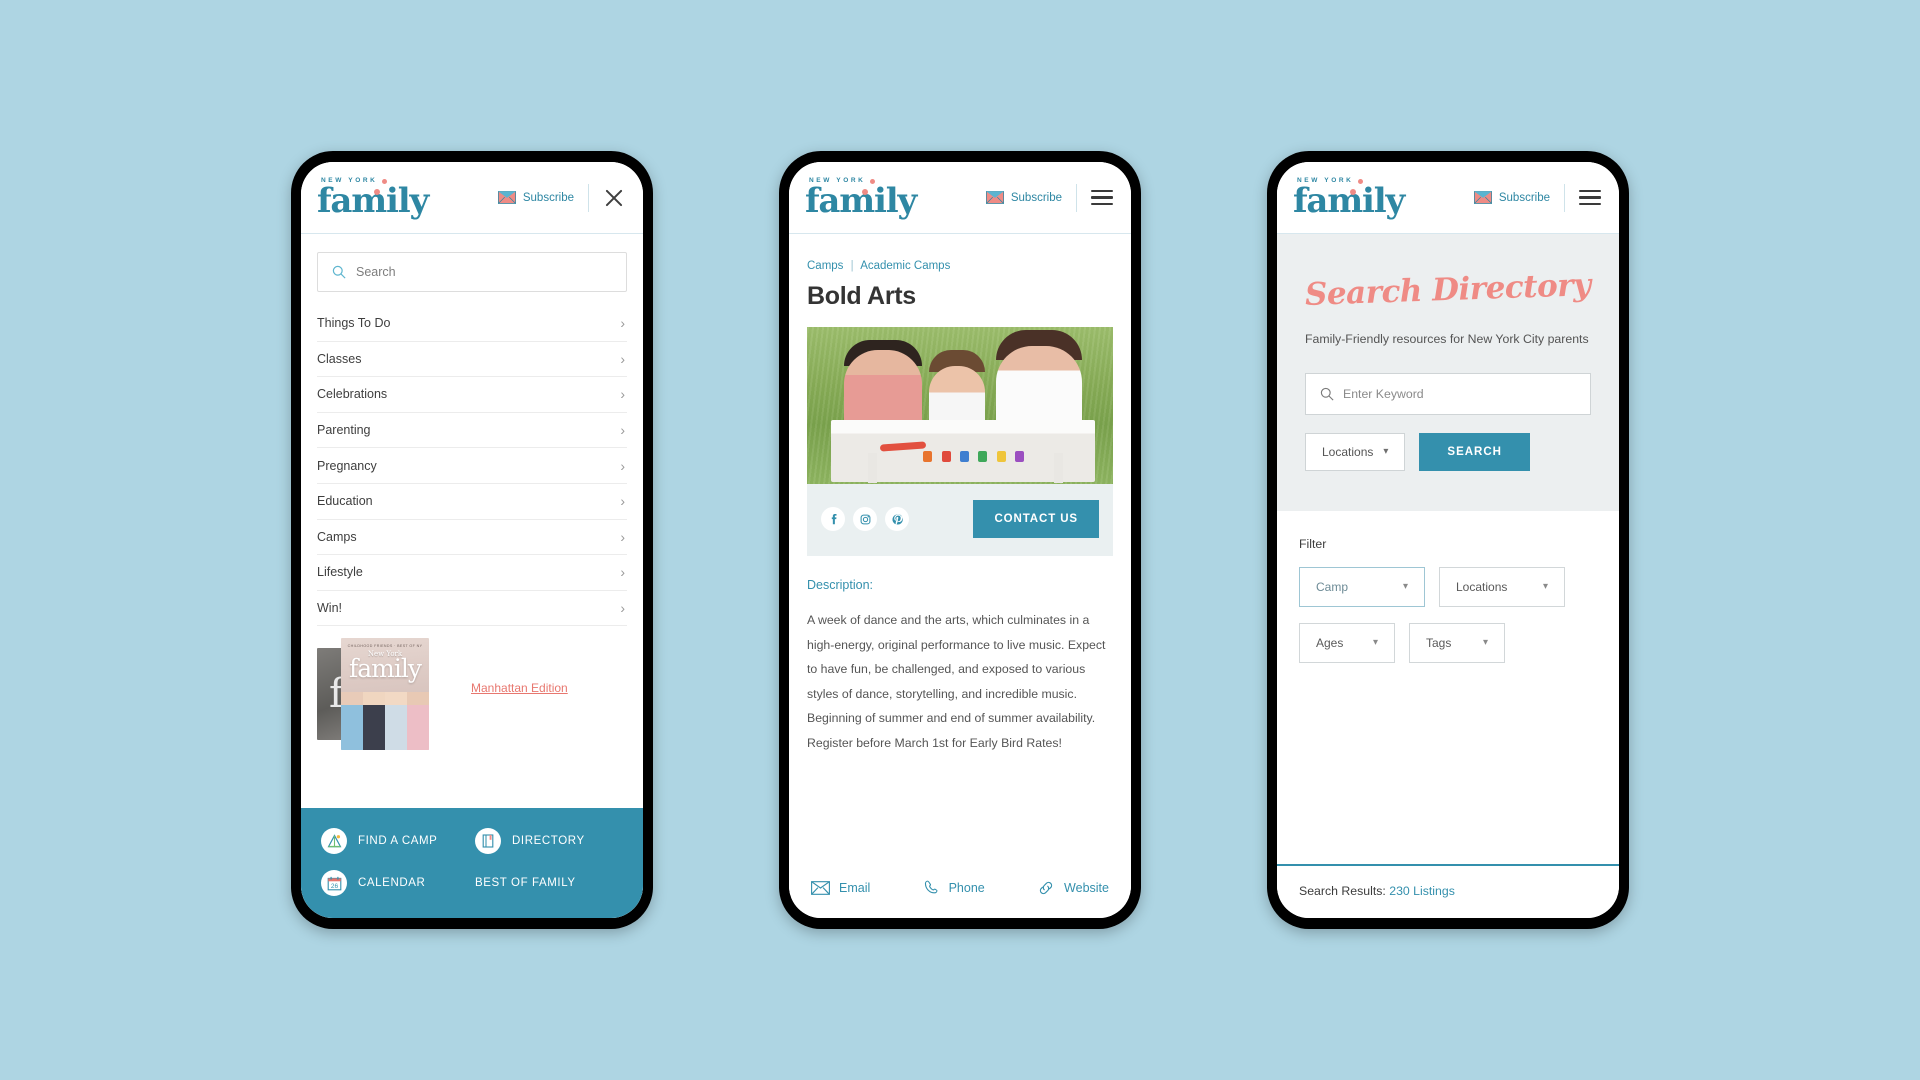 This screenshot has height=1080, width=1920. What do you see at coordinates (960, 198) in the screenshot?
I see `phone2-header: NEW YORK family Subscribe` at bounding box center [960, 198].